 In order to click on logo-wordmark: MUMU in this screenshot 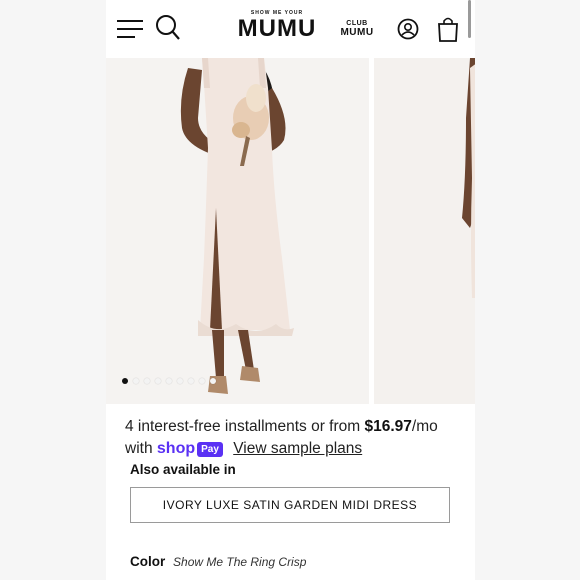, I will do `click(277, 28)`.